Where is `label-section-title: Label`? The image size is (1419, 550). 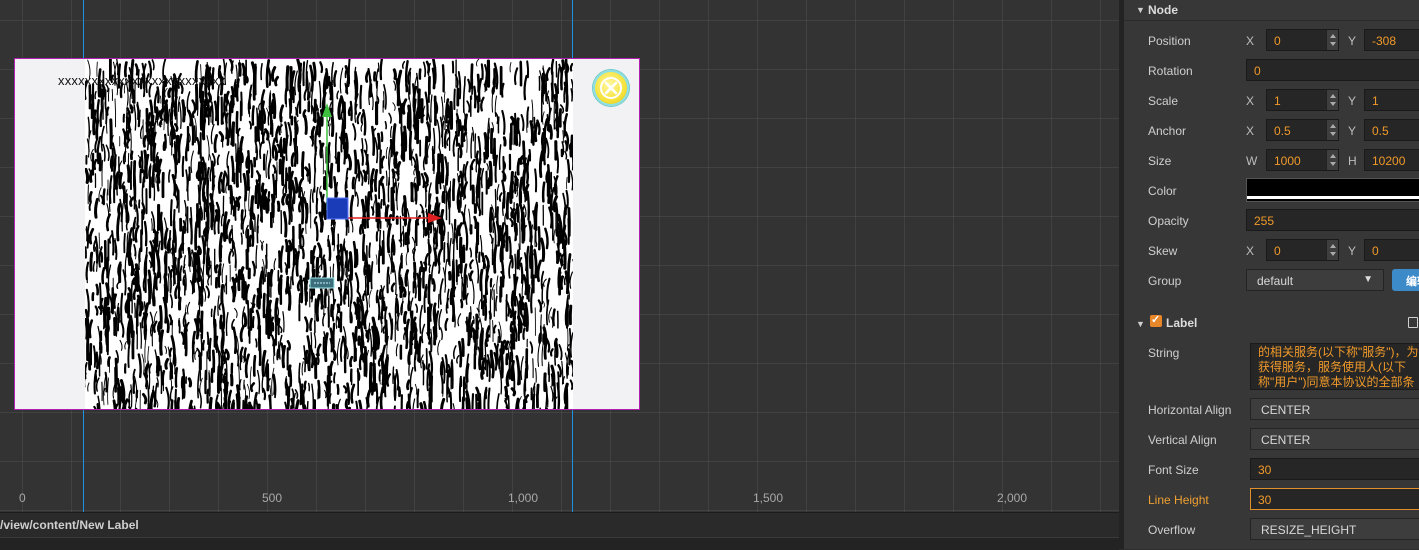
label-section-title: Label is located at coordinates (1182, 323).